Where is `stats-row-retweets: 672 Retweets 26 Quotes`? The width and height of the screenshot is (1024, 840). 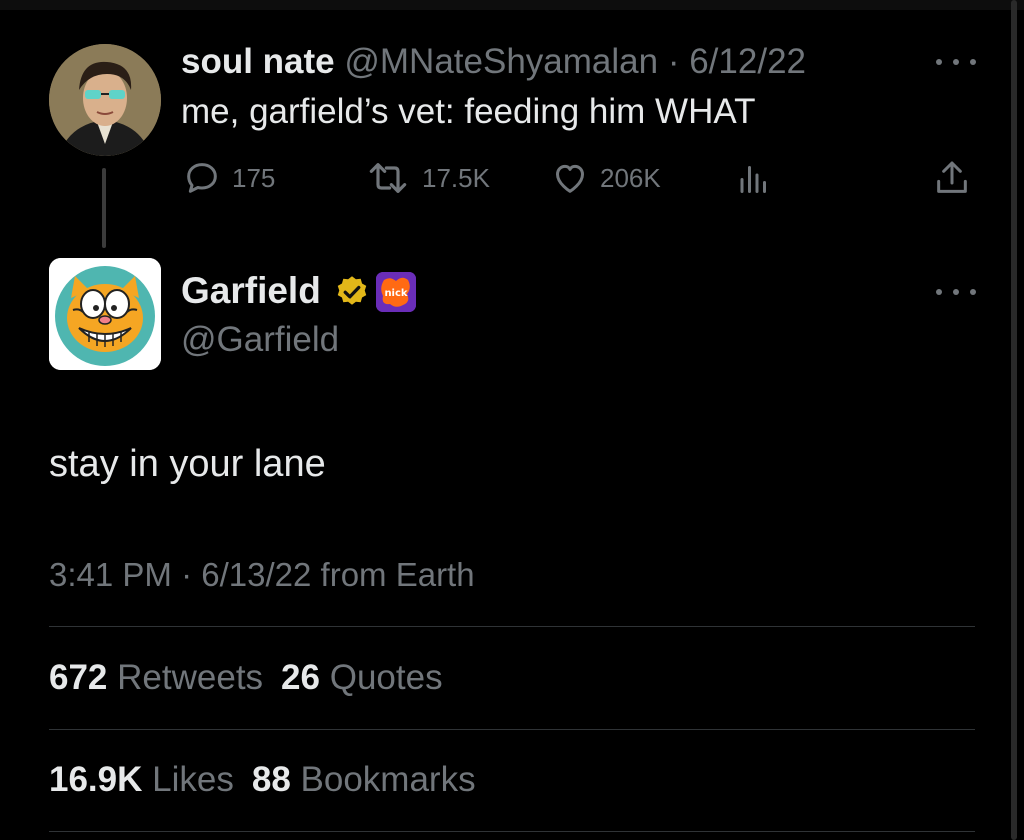 stats-row-retweets: 672 Retweets 26 Quotes is located at coordinates (246, 678).